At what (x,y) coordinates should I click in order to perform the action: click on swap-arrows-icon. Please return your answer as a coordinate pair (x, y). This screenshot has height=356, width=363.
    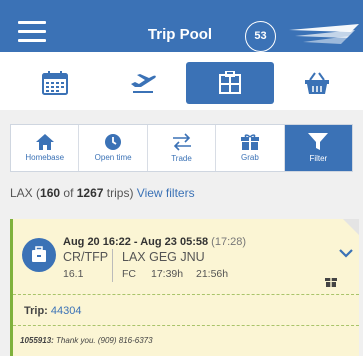
    Looking at the image, I should click on (181, 142).